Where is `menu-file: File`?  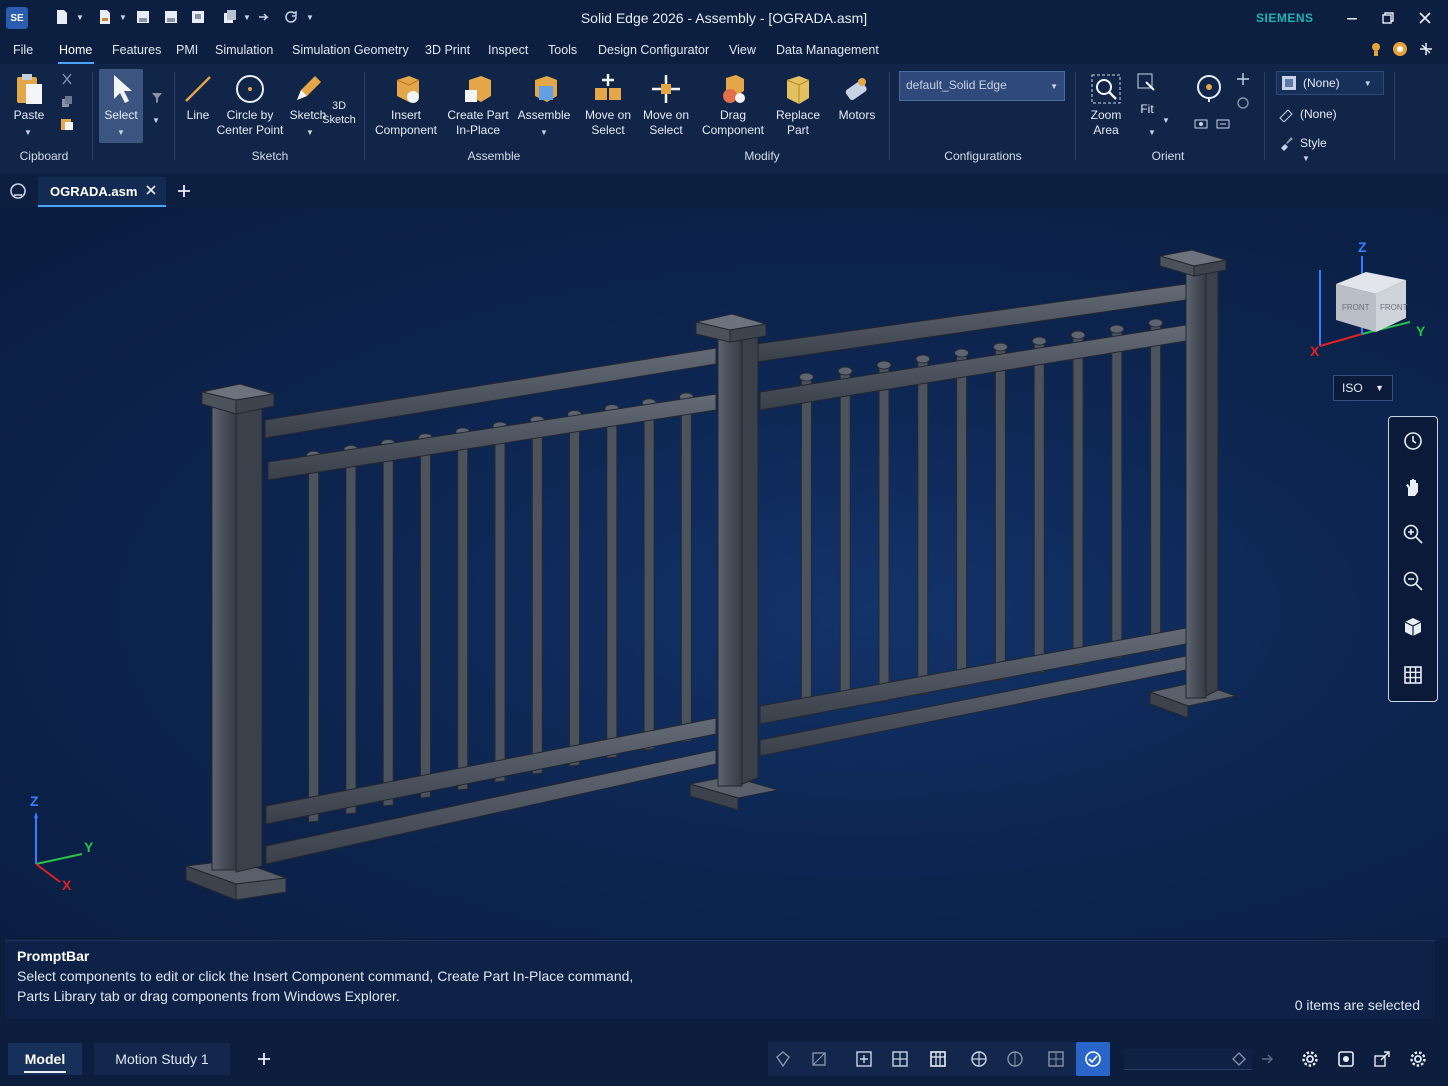
menu-file: File is located at coordinates (23, 50).